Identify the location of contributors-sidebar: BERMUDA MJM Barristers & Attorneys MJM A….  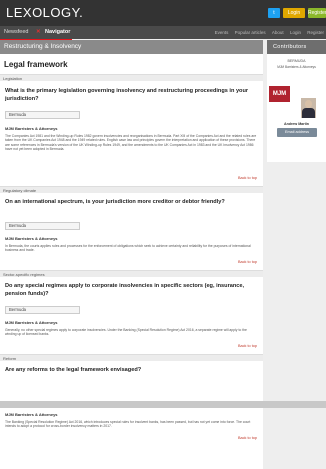
(296, 108).